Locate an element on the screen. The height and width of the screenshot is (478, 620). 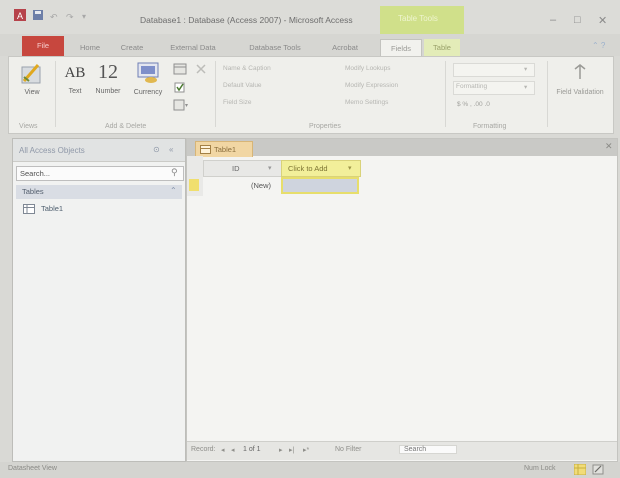
add-number-field-button: 12 Number is located at coordinates (108, 78).